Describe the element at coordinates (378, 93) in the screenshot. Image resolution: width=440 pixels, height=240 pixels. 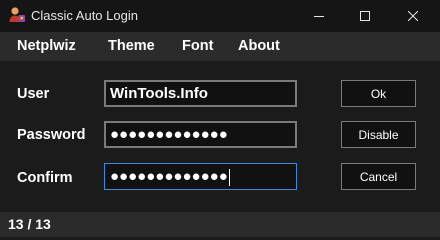
I see `ok-button: Ok` at that location.